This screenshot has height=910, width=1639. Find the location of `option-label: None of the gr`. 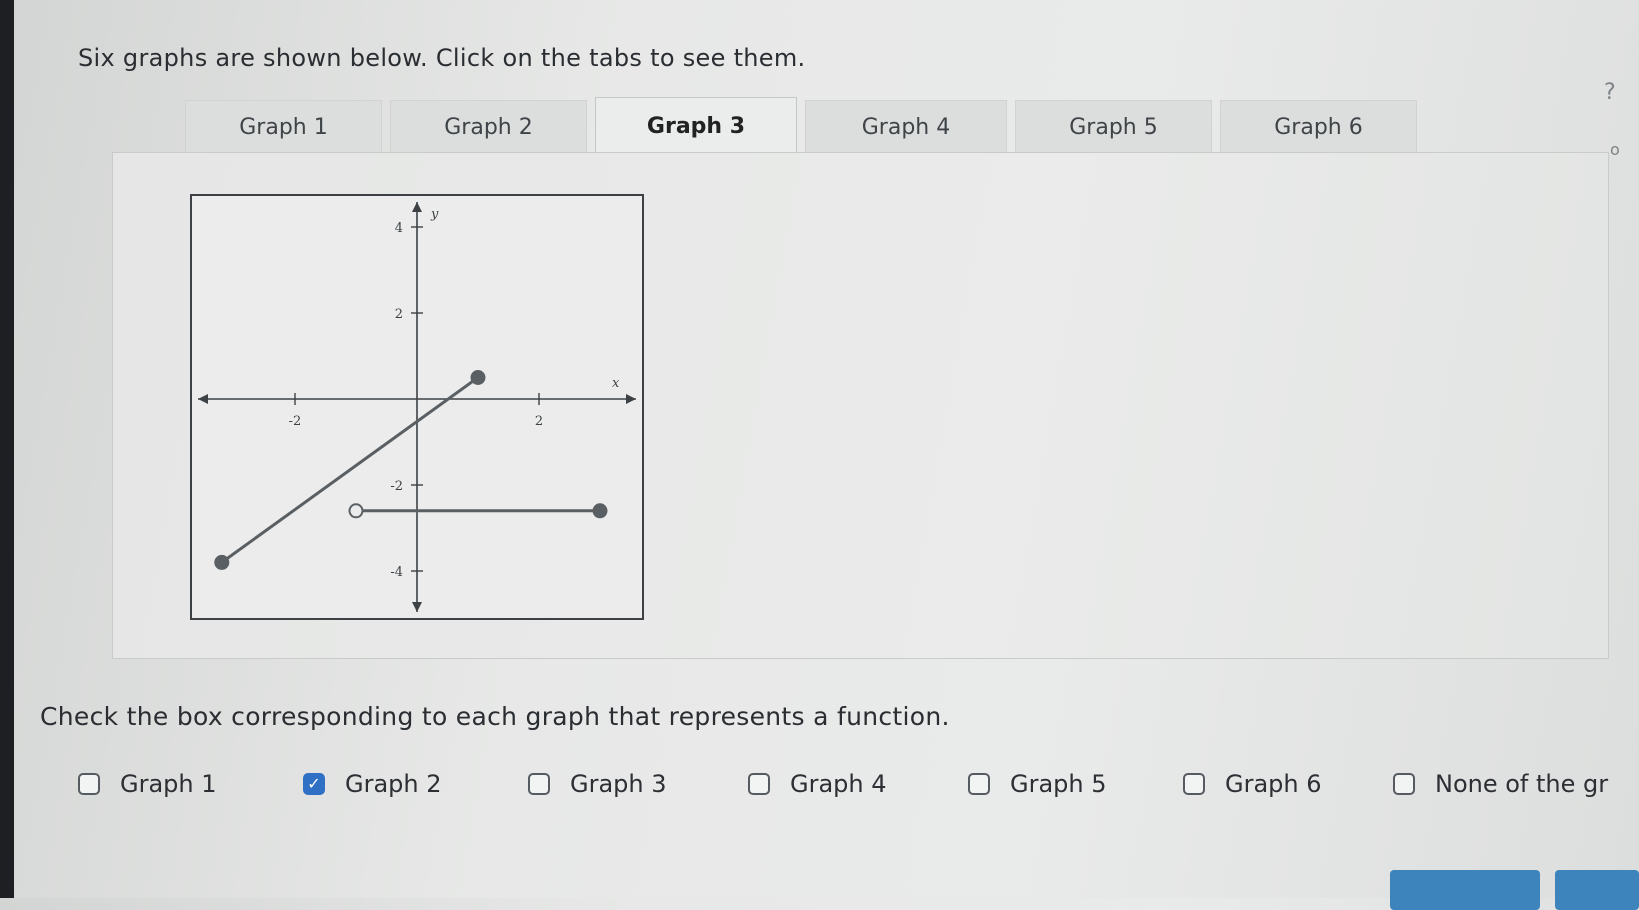

option-label: None of the gr is located at coordinates (1522, 784).